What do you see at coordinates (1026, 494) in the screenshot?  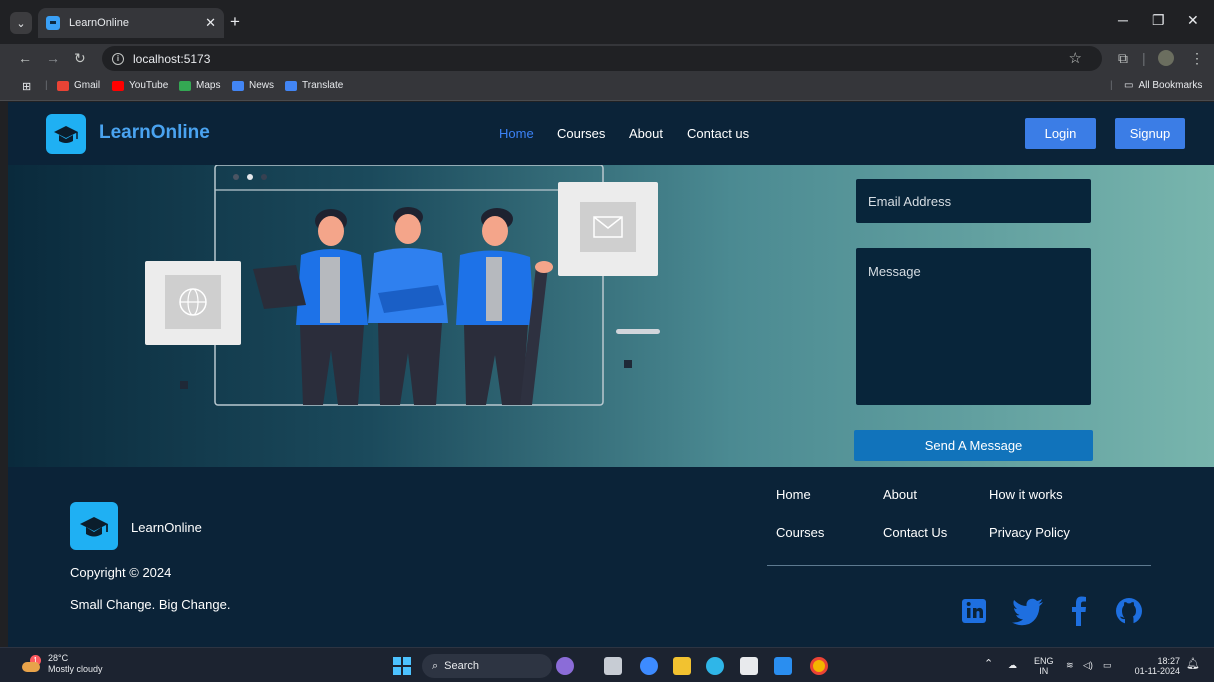 I see `footer-link-how-it-works: How it works` at bounding box center [1026, 494].